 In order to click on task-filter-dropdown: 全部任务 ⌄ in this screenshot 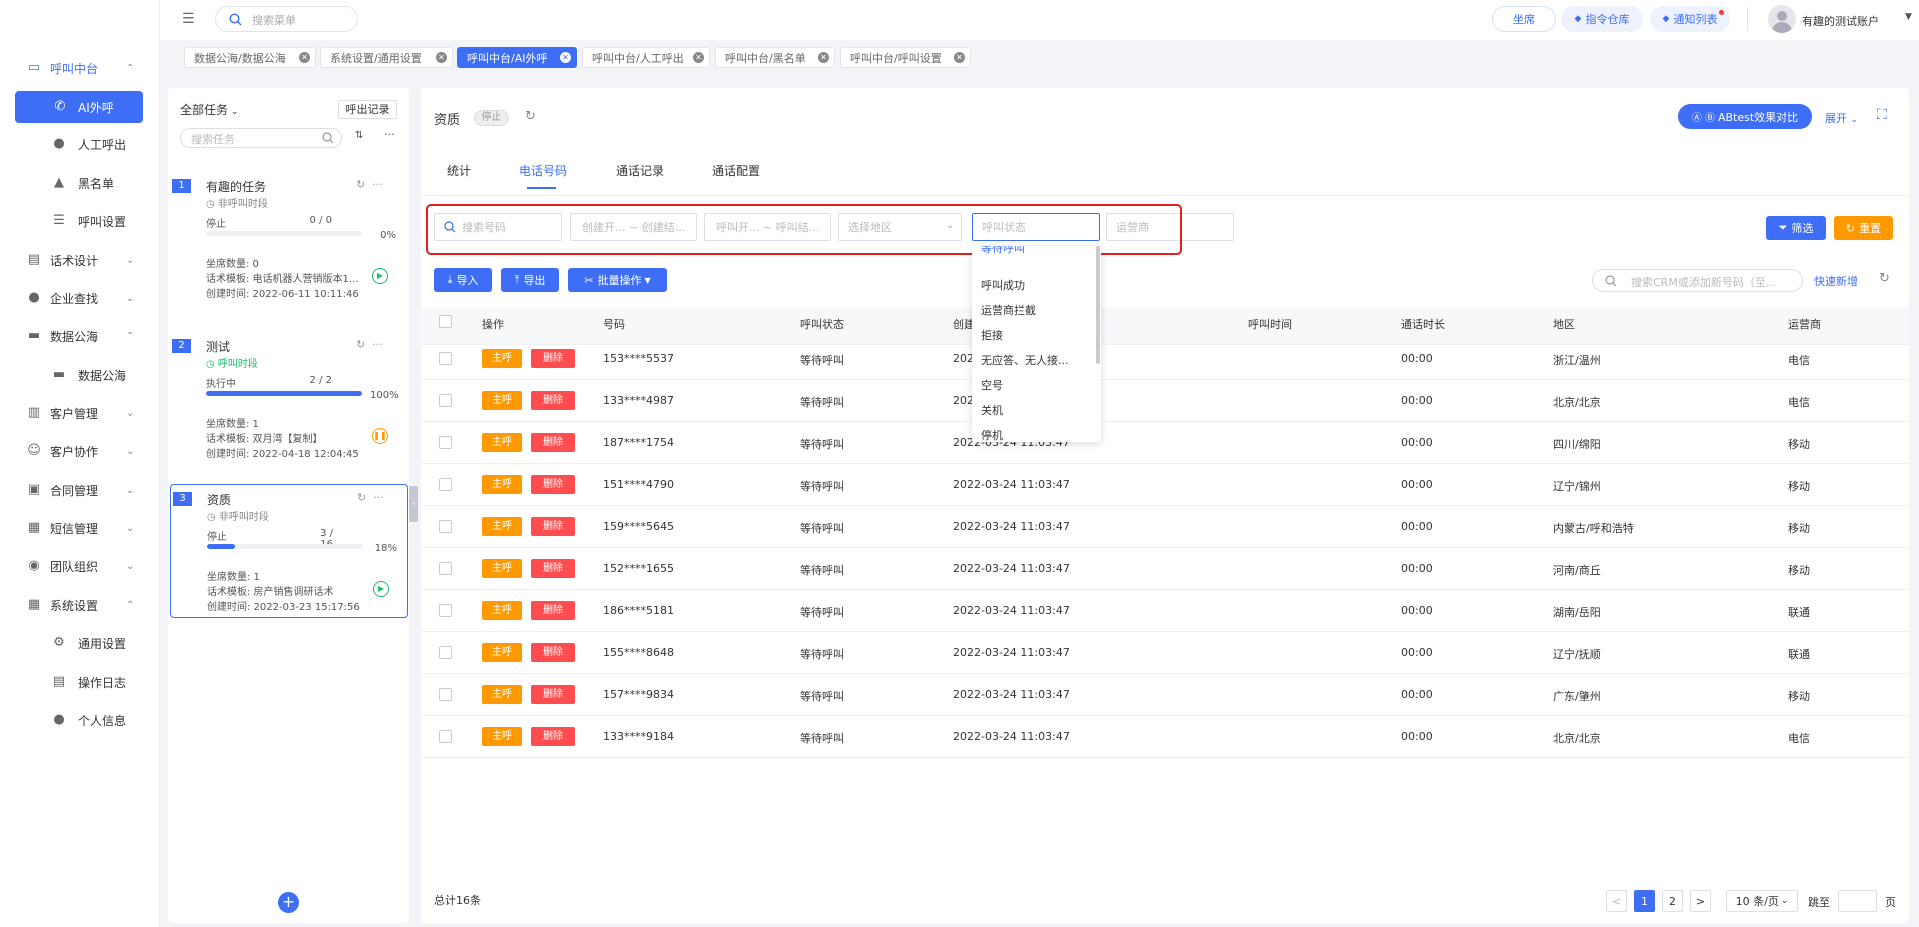, I will do `click(209, 109)`.